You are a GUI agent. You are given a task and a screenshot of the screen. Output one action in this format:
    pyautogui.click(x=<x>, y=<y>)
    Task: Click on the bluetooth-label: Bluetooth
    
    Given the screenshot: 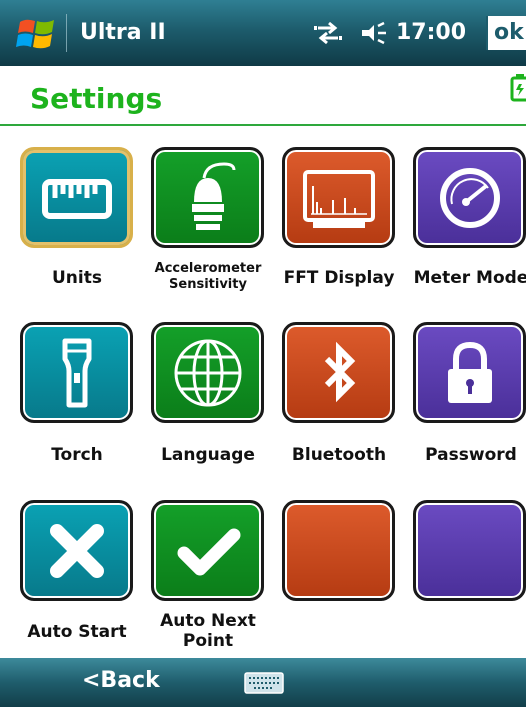 What is the action you would take?
    pyautogui.click(x=339, y=455)
    